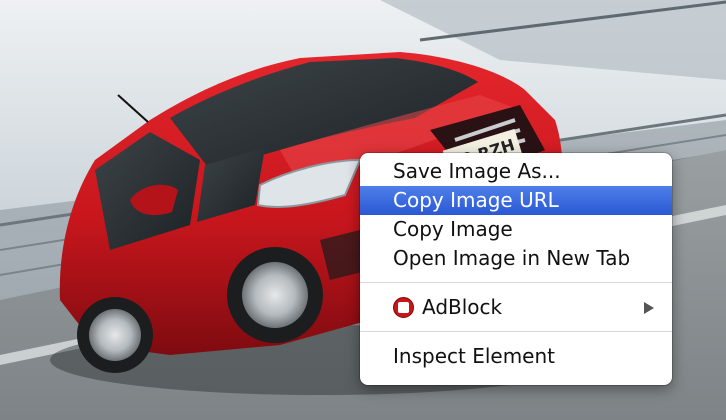  Describe the element at coordinates (516, 258) in the screenshot. I see `menu-item-open-image-in-new-tab: Open Image in New Tab` at that location.